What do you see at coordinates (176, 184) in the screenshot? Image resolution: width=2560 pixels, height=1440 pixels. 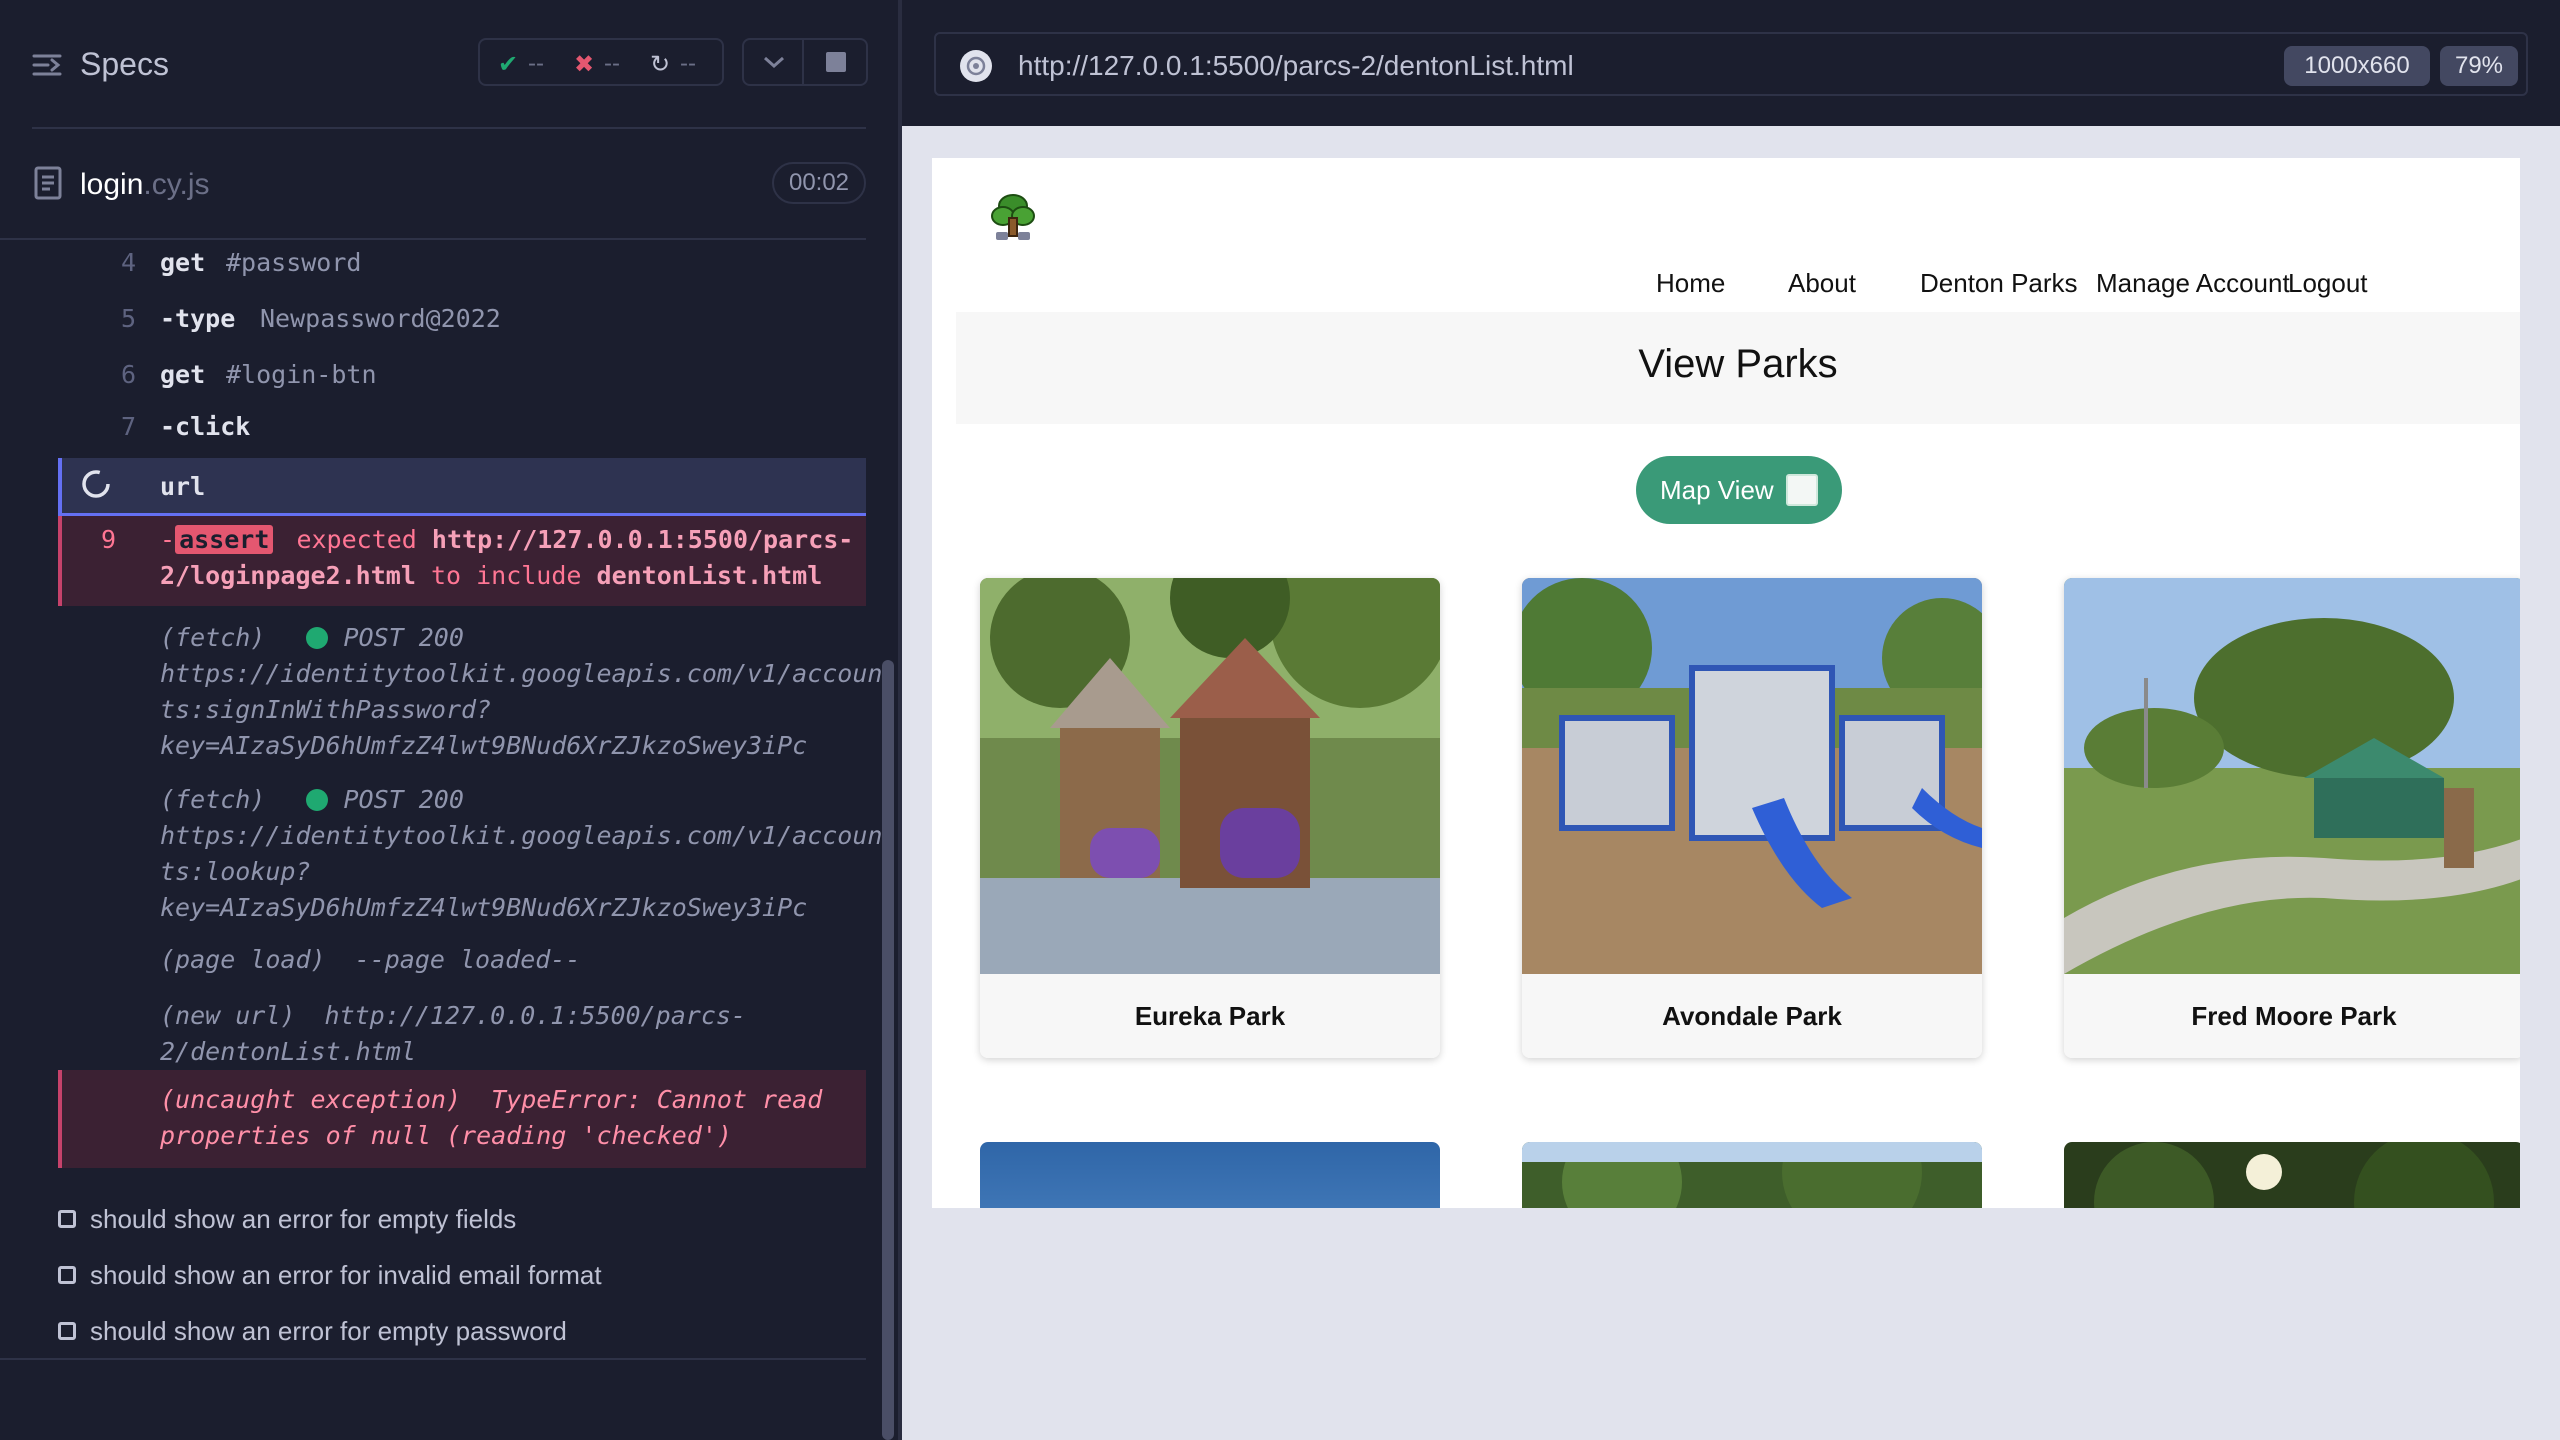 I see `spec-file-ext: .cy.js` at bounding box center [176, 184].